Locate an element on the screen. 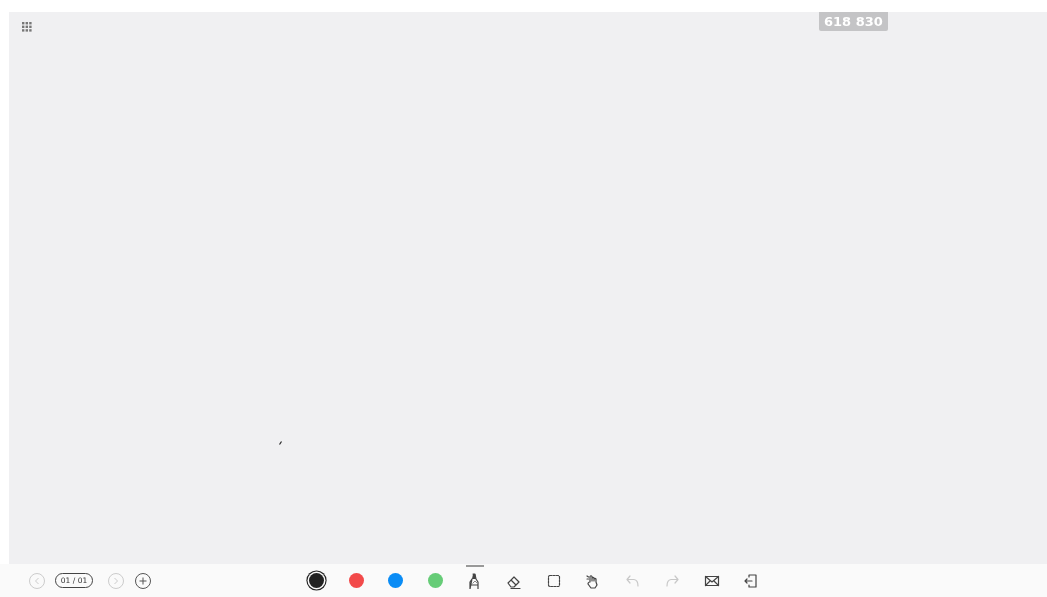 Image resolution: width=1047 pixels, height=597 pixels. plus-icon is located at coordinates (143, 580).